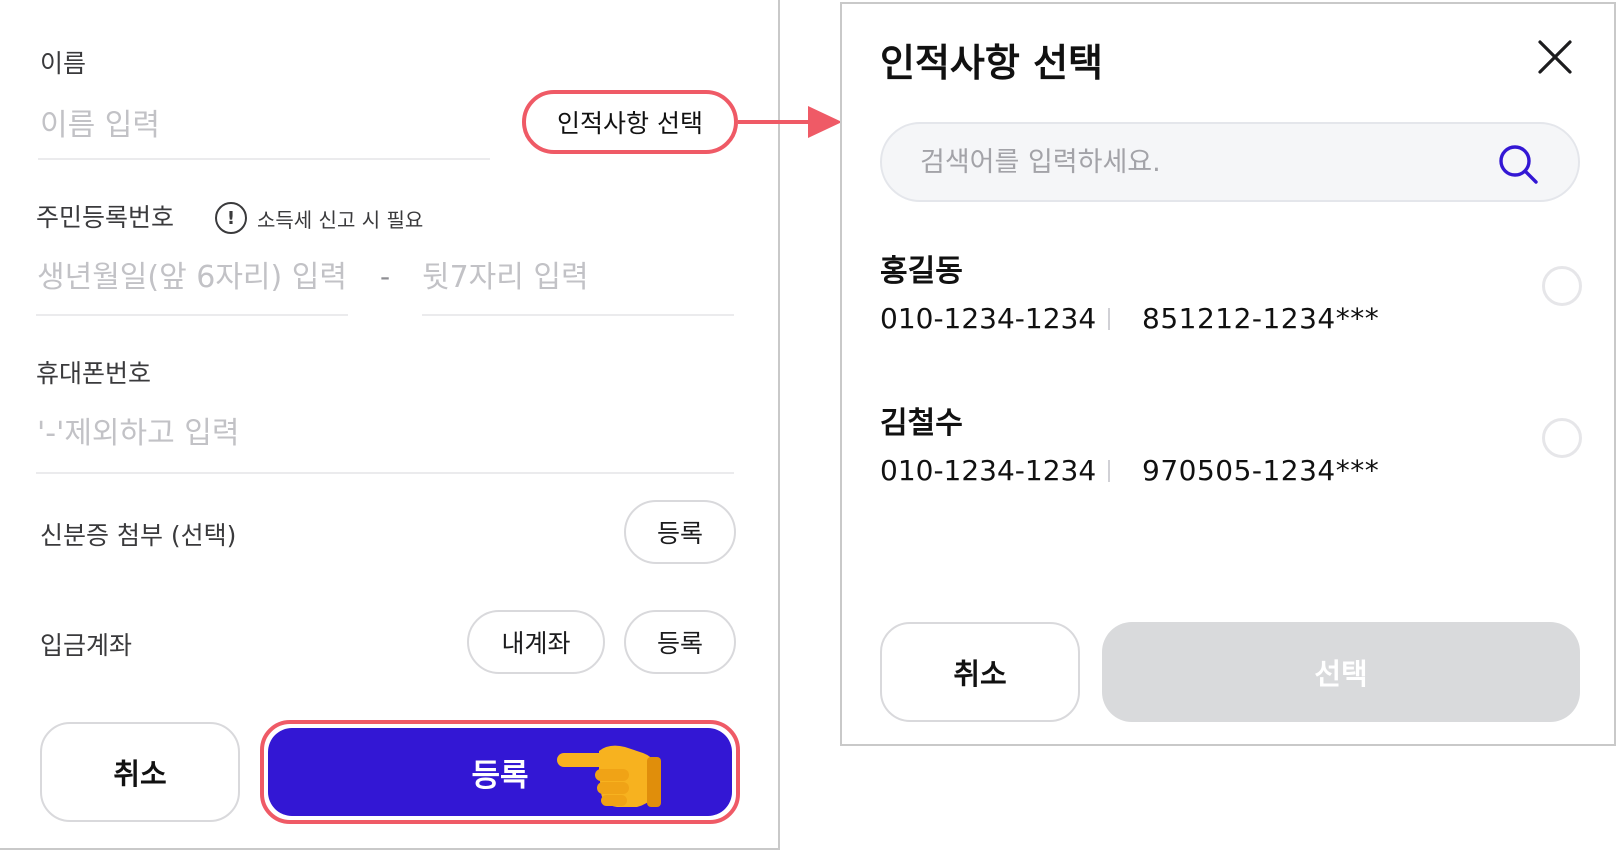 This screenshot has height=850, width=1620. What do you see at coordinates (1231, 453) in the screenshot?
I see `person-list-item: 김철수 010-1234-1234 970505-1234***` at bounding box center [1231, 453].